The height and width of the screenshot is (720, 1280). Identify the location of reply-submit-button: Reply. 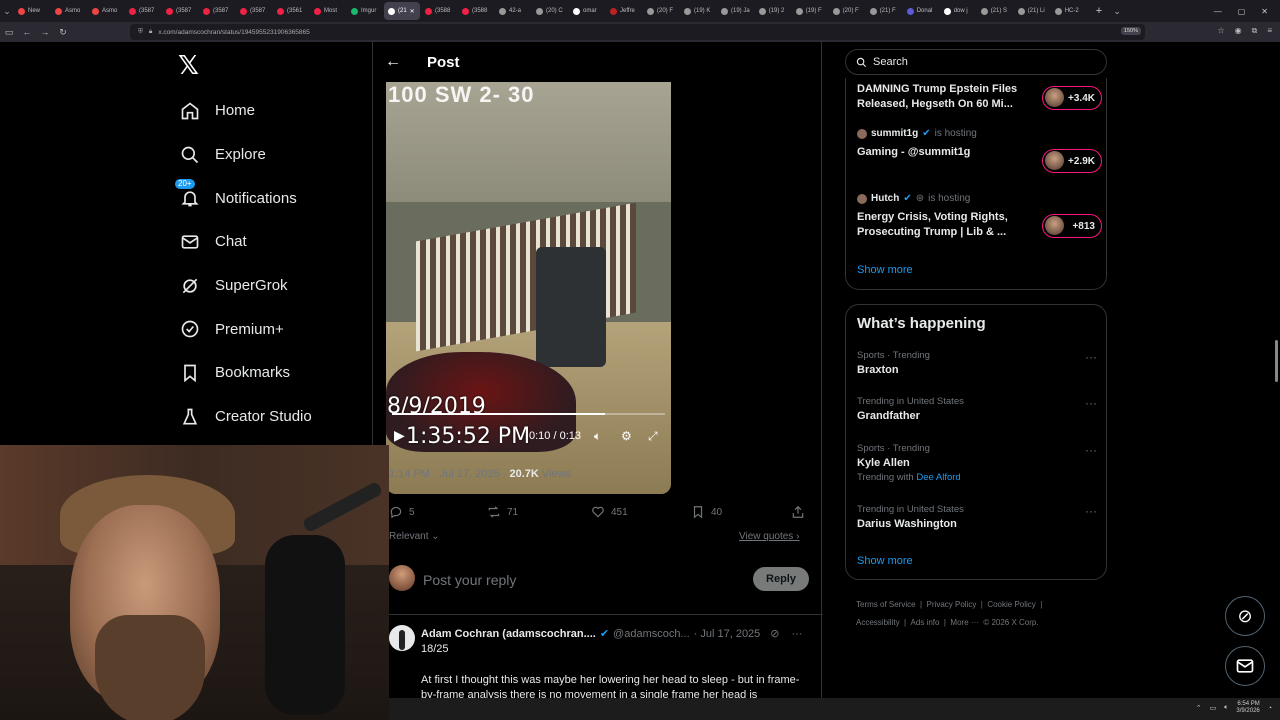
(781, 579).